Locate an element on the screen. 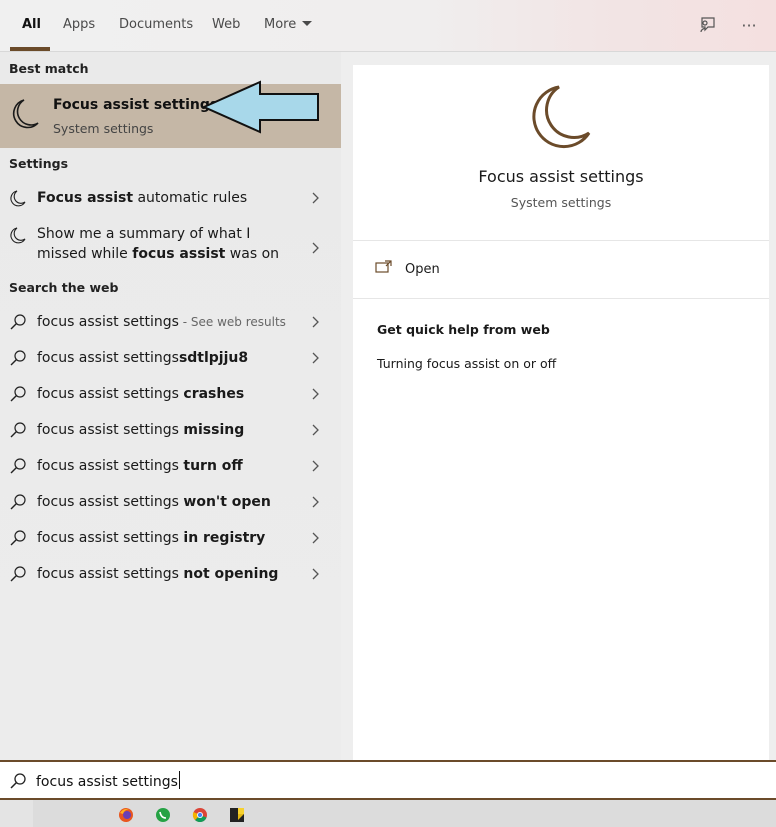 This screenshot has height=827, width=776. more-options-icon: ··· is located at coordinates (749, 25).